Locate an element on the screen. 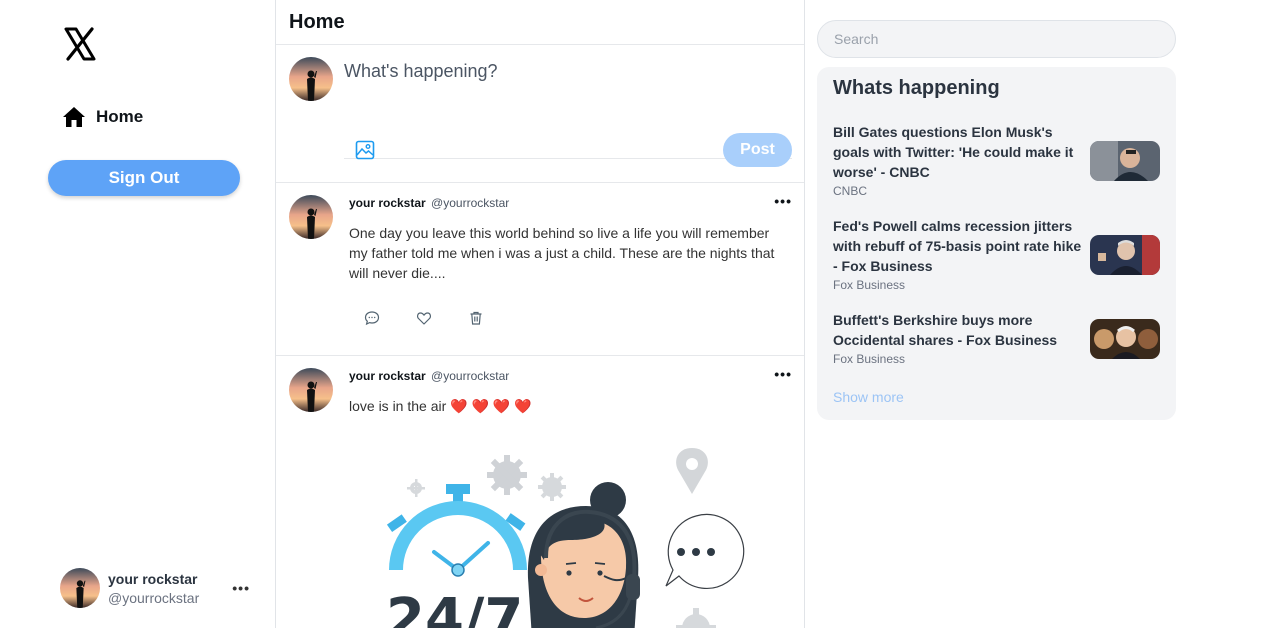  reply-icon is located at coordinates (372, 320).